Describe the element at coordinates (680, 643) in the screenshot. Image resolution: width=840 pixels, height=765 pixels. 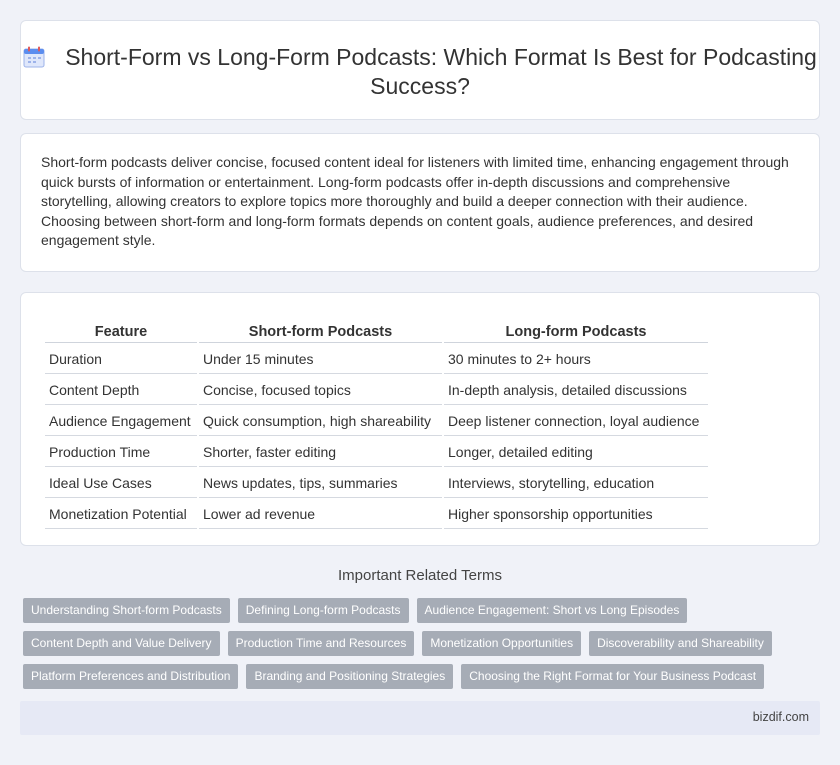
I see `related-term-tag: Discoverability and Shareability` at that location.